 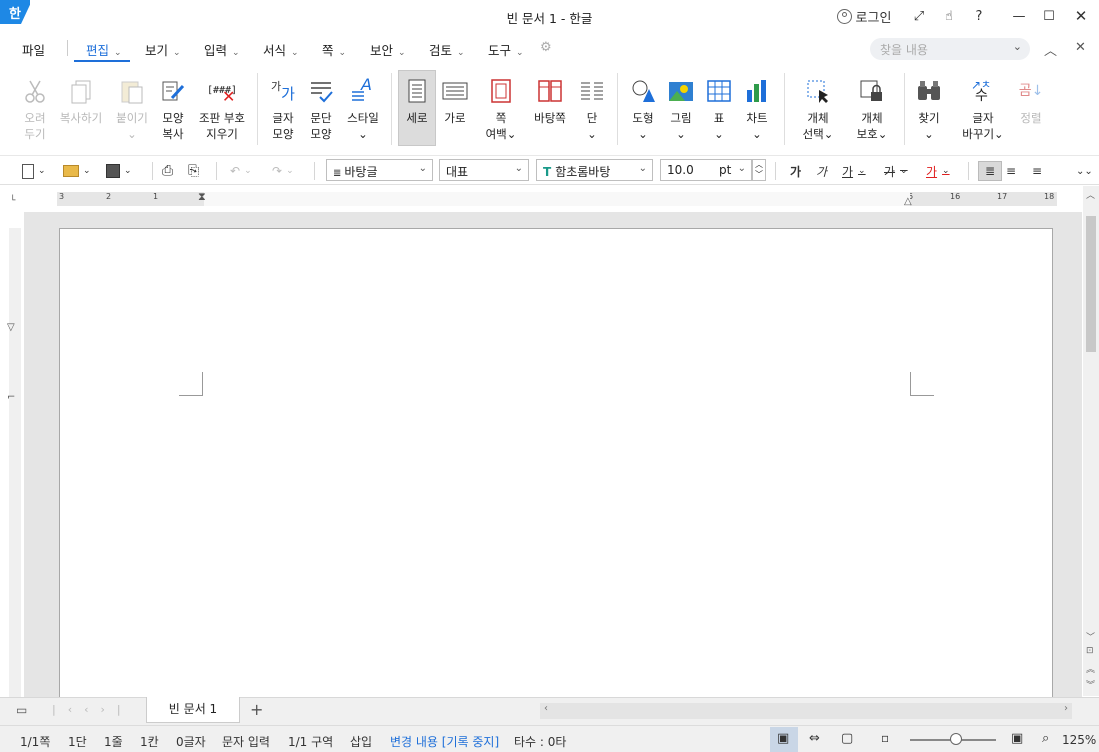 I want to click on right-indent-marker: △, so click(x=908, y=201).